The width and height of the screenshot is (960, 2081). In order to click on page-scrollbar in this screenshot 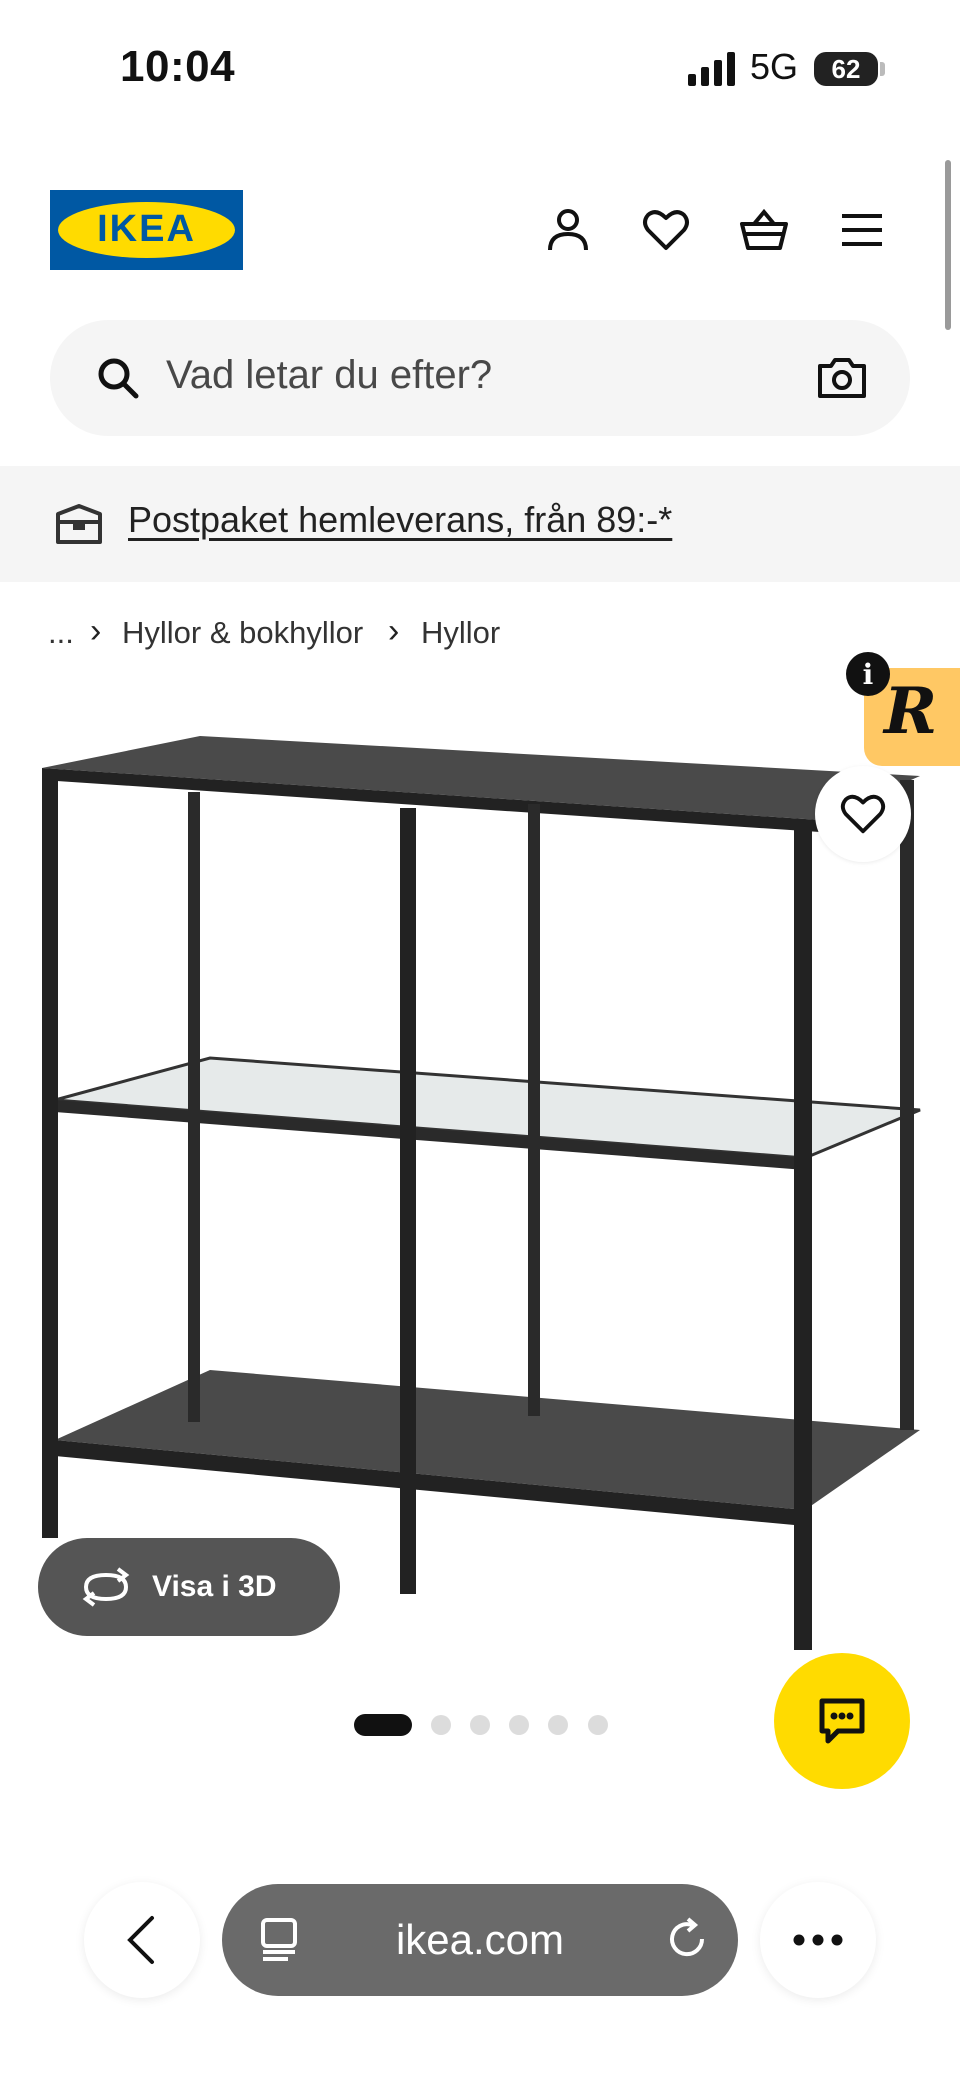, I will do `click(948, 245)`.